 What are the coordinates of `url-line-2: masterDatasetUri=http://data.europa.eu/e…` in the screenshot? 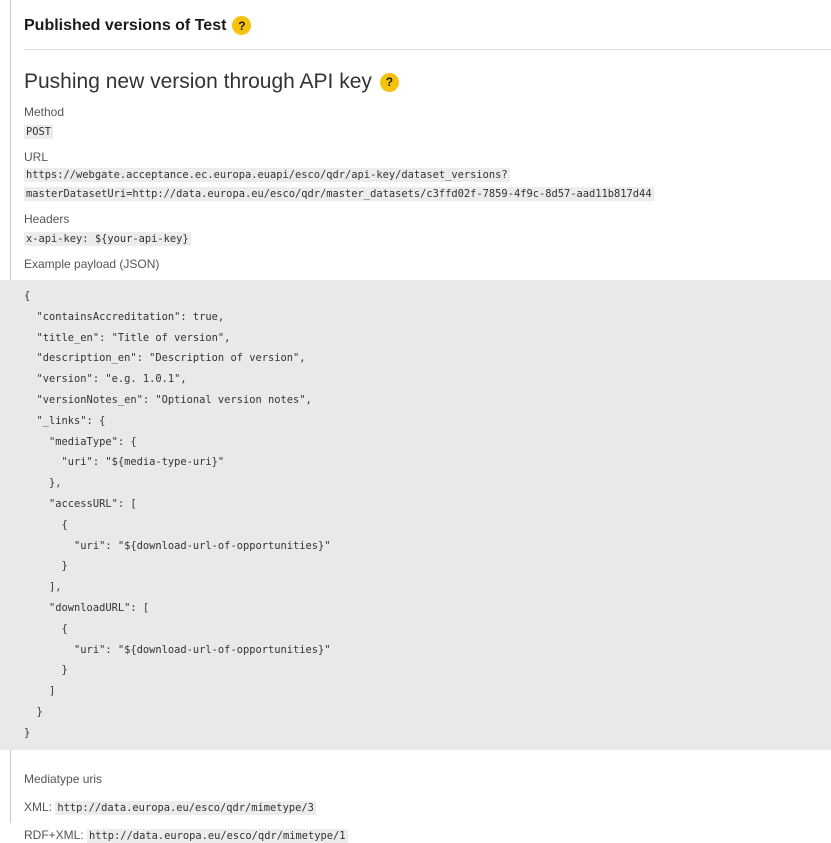 It's located at (339, 194).